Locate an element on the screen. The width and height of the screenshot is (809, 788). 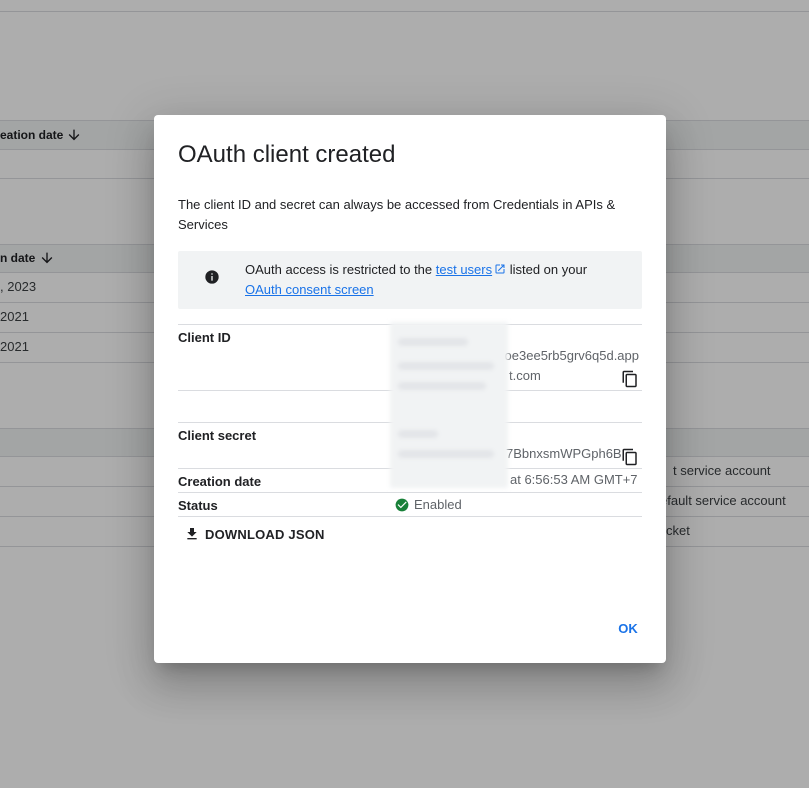
copy-client-secret-icon is located at coordinates (630, 457).